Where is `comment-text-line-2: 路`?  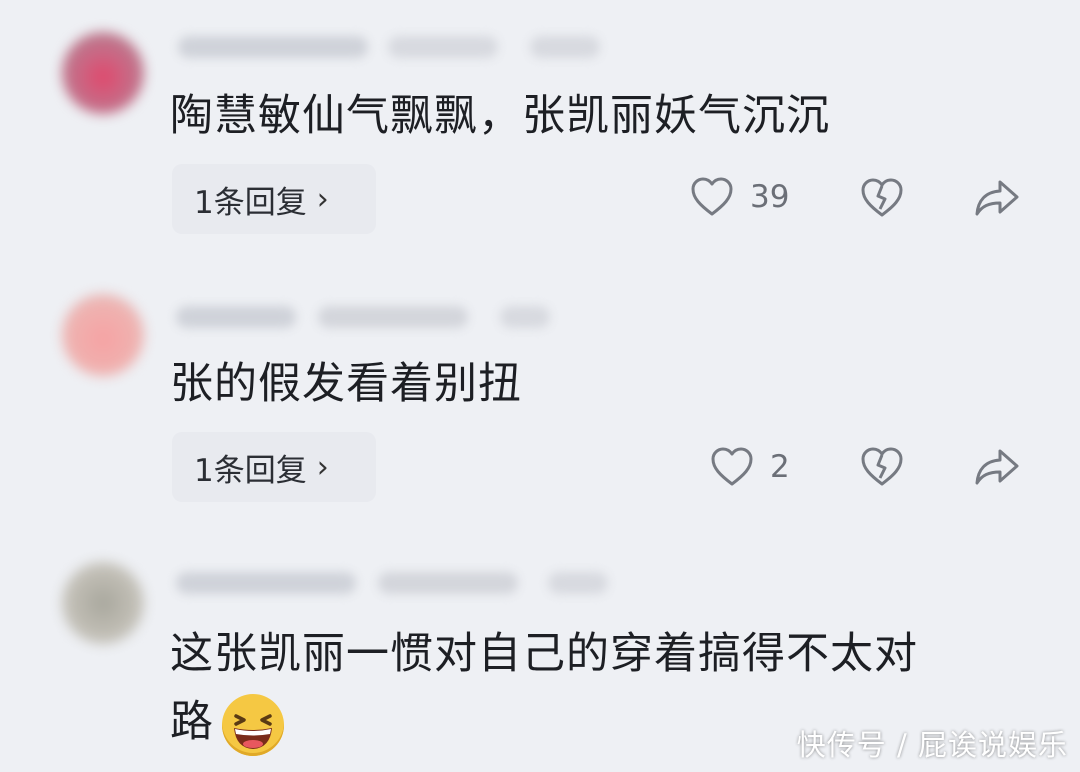 comment-text-line-2: 路 is located at coordinates (227, 724).